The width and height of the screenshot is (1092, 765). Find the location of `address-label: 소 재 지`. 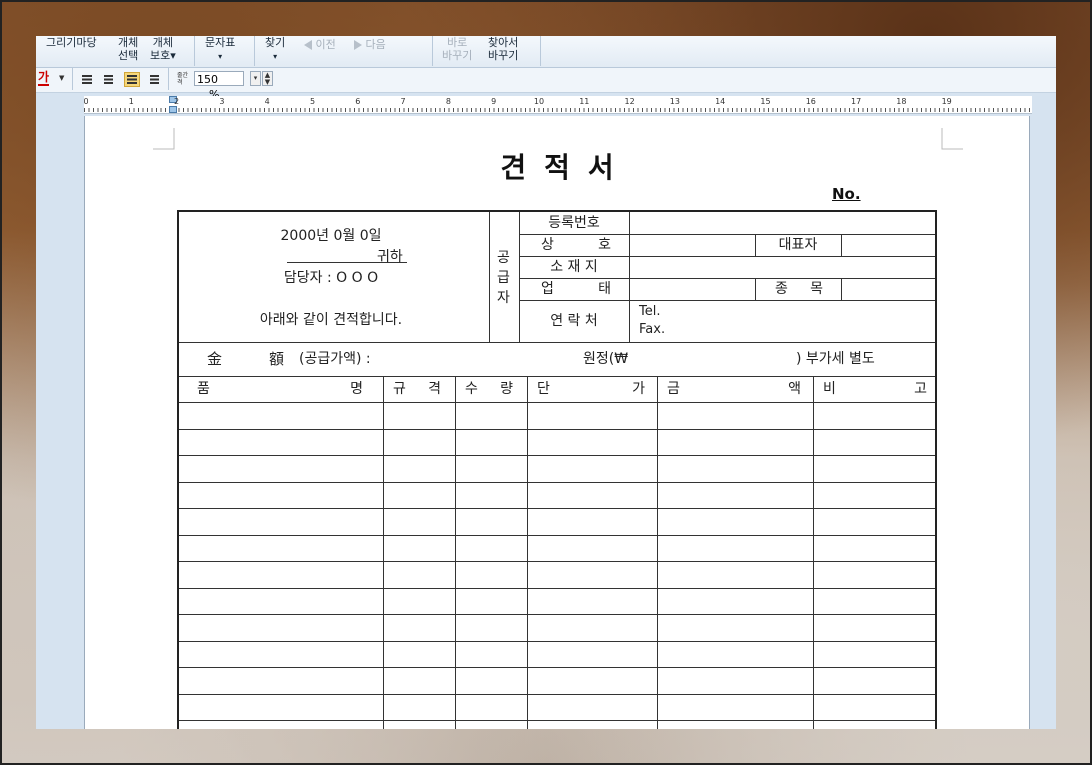

address-label: 소 재 지 is located at coordinates (574, 267).